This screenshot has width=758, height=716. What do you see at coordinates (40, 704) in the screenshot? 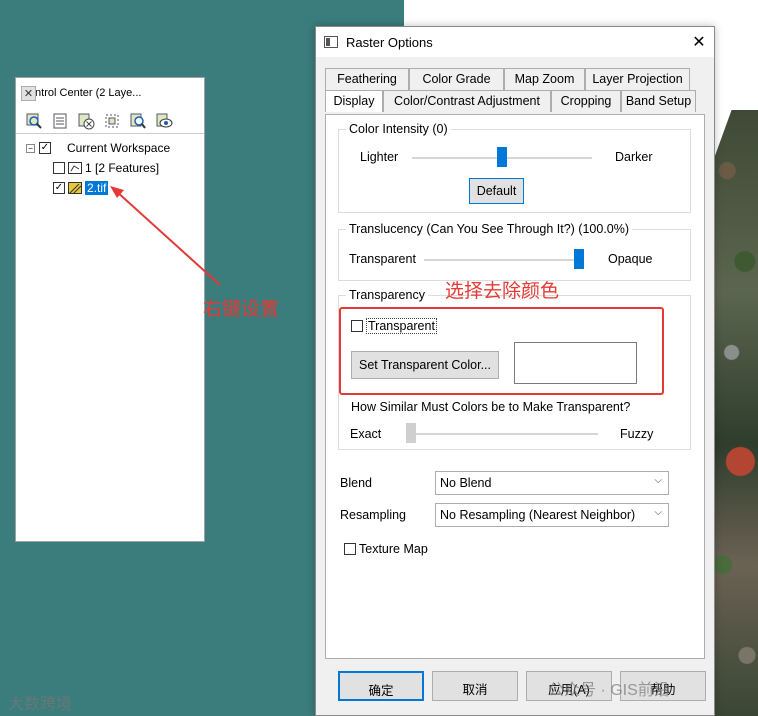
I see `watermark-bottom-left: 大数跨境` at bounding box center [40, 704].